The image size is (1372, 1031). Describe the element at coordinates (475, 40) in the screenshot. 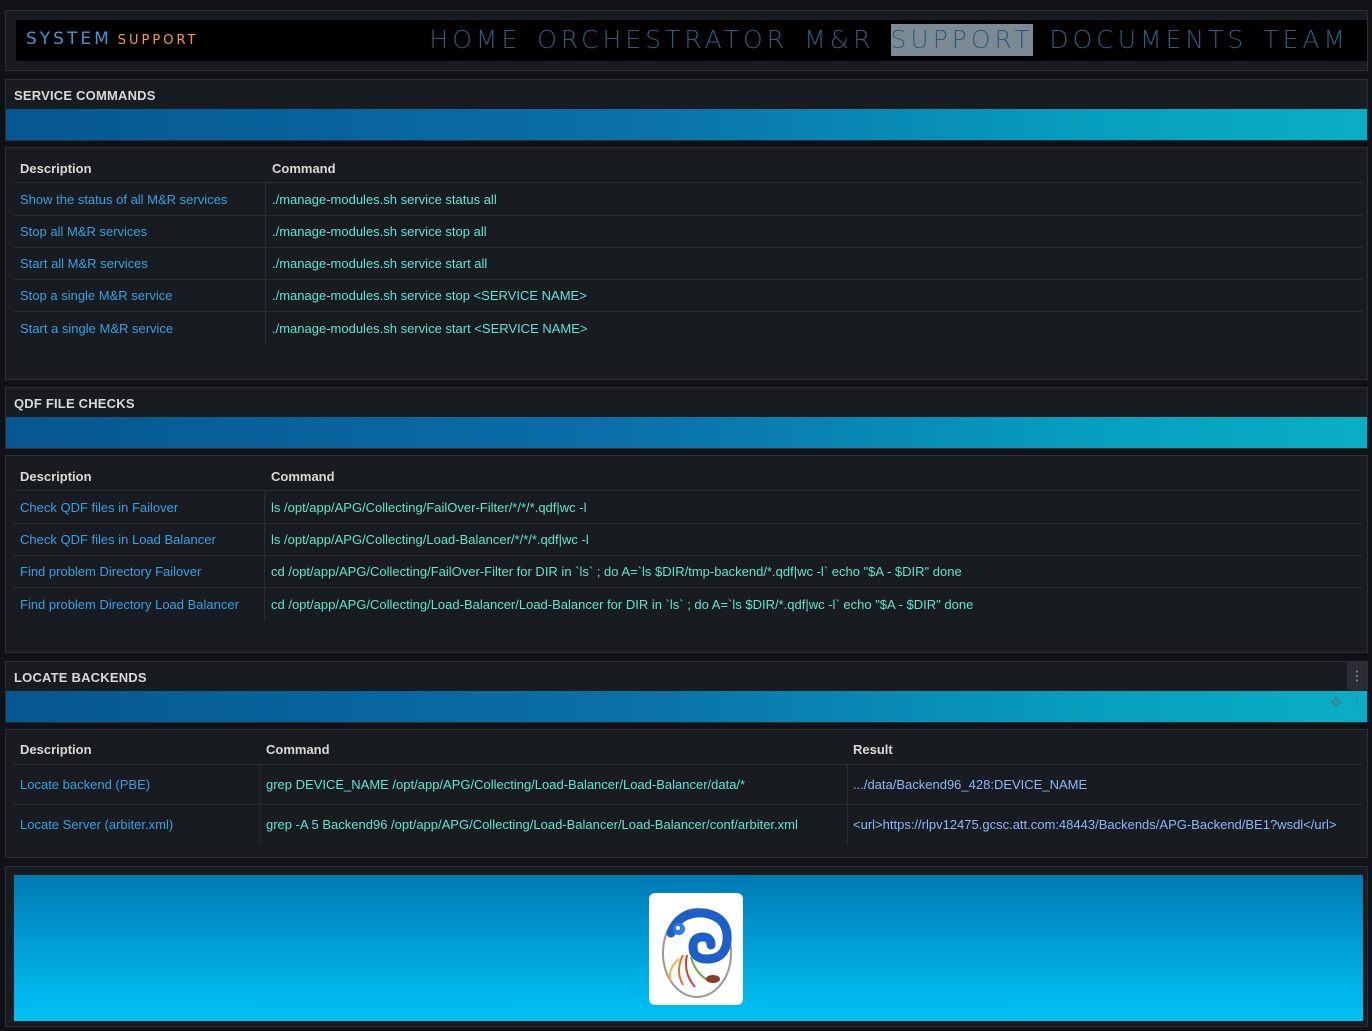

I see `nav-home: HOME` at that location.